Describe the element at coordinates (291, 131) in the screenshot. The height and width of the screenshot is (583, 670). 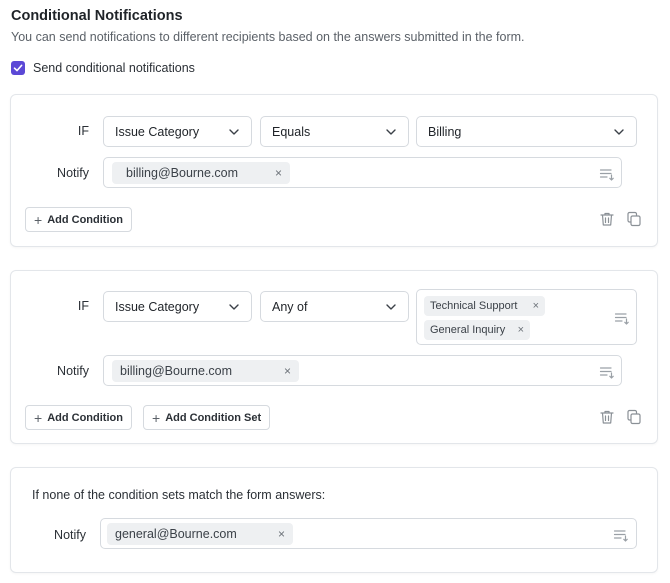
I see `operator-select-value: Equals` at that location.